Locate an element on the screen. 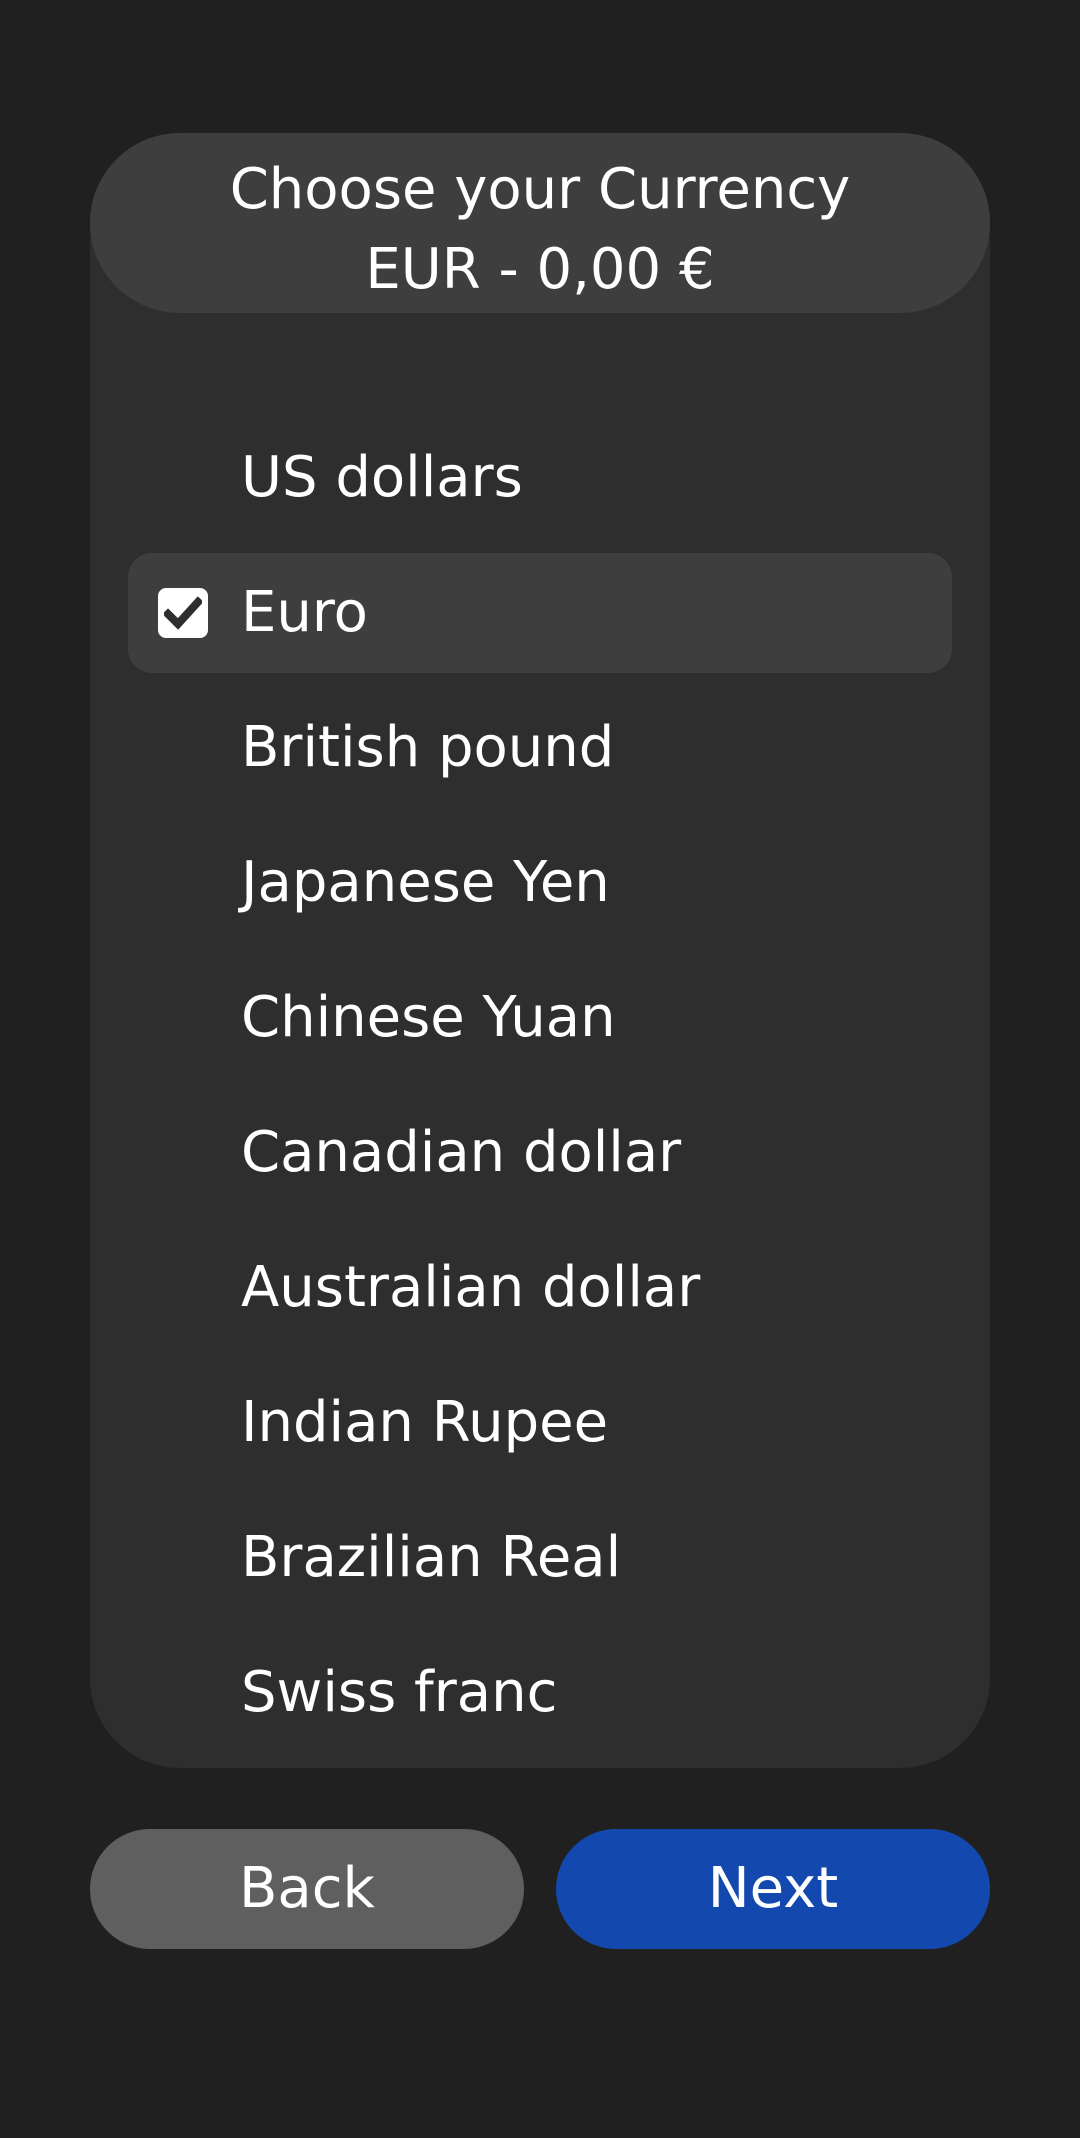 Image resolution: width=1080 pixels, height=2138 pixels. next-button: Next is located at coordinates (773, 1889).